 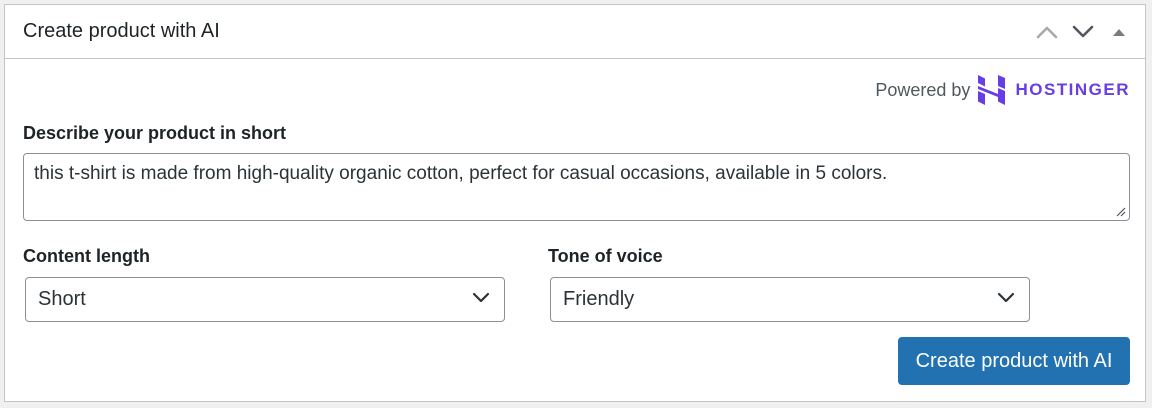 What do you see at coordinates (992, 90) in the screenshot?
I see `hostinger-logo-icon` at bounding box center [992, 90].